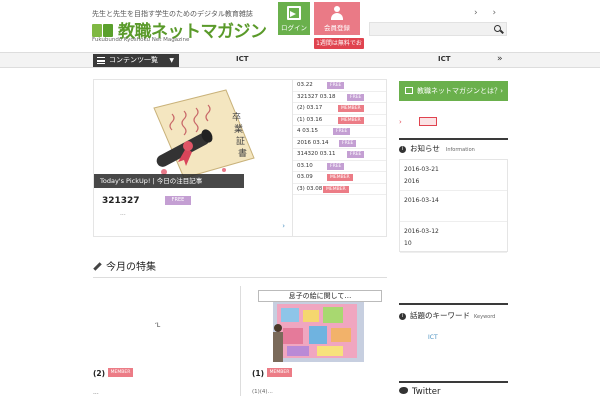 The width and height of the screenshot is (600, 400). I want to click on side-red-banner, so click(428, 121).